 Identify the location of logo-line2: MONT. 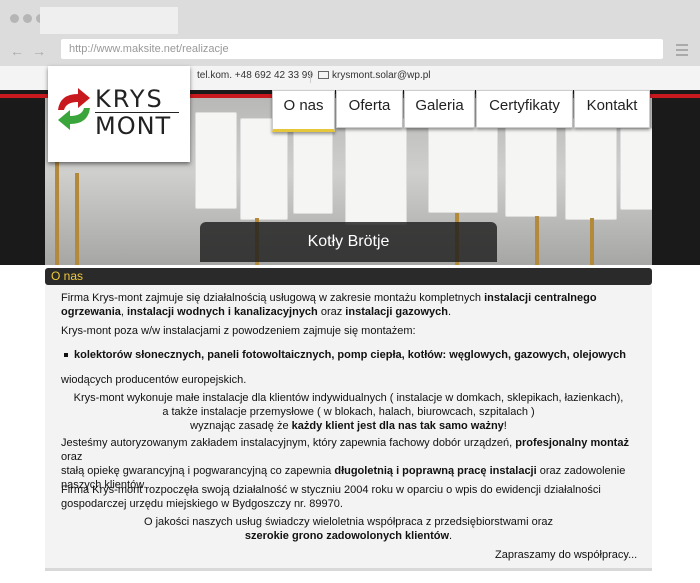
(133, 126).